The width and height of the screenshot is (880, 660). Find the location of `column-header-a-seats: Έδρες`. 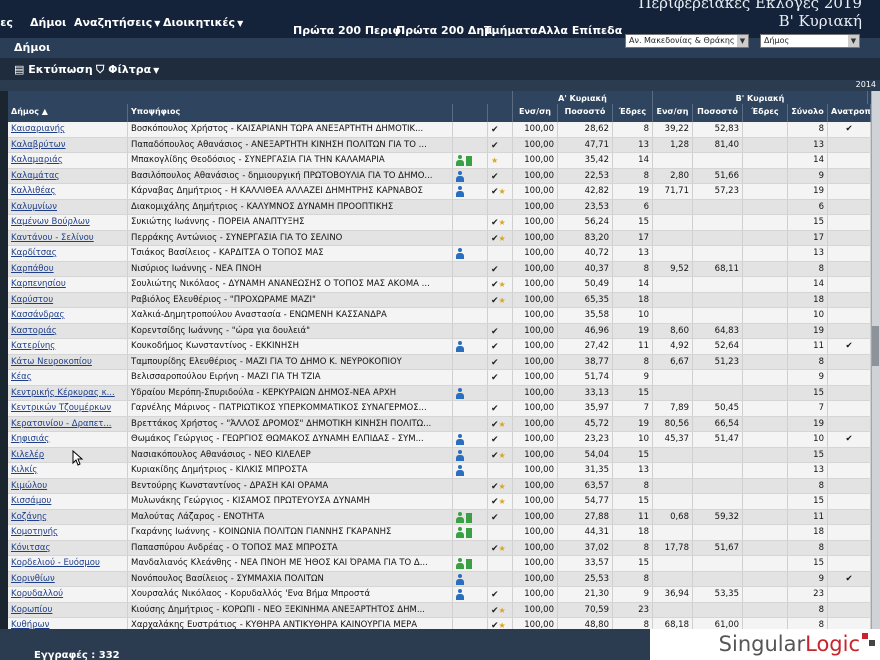

column-header-a-seats: Έδρες is located at coordinates (633, 113).